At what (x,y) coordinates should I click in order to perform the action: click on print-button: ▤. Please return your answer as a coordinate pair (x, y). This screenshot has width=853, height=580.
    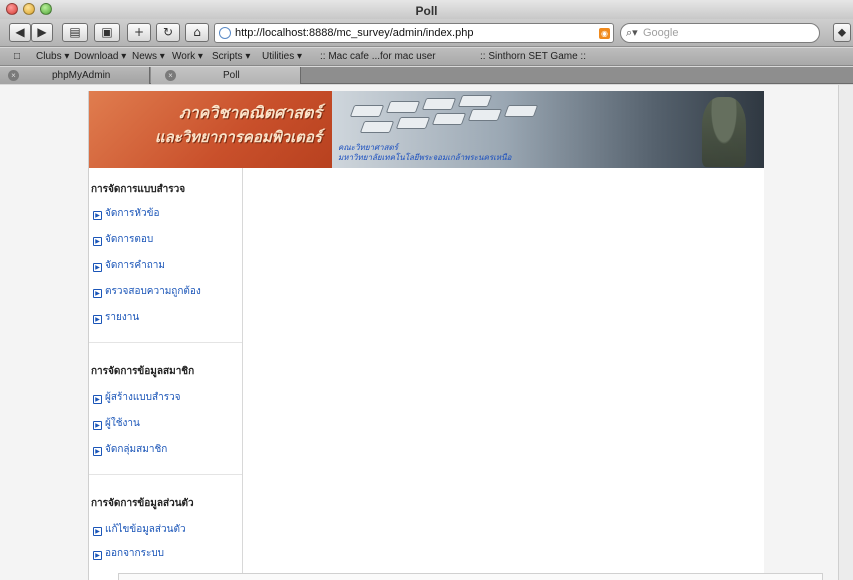
    Looking at the image, I should click on (75, 32).